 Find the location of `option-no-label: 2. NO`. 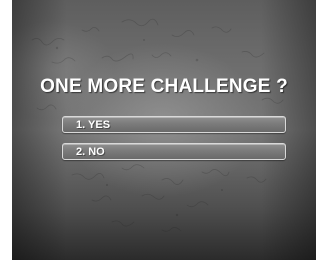

option-no-label: 2. NO is located at coordinates (90, 152).